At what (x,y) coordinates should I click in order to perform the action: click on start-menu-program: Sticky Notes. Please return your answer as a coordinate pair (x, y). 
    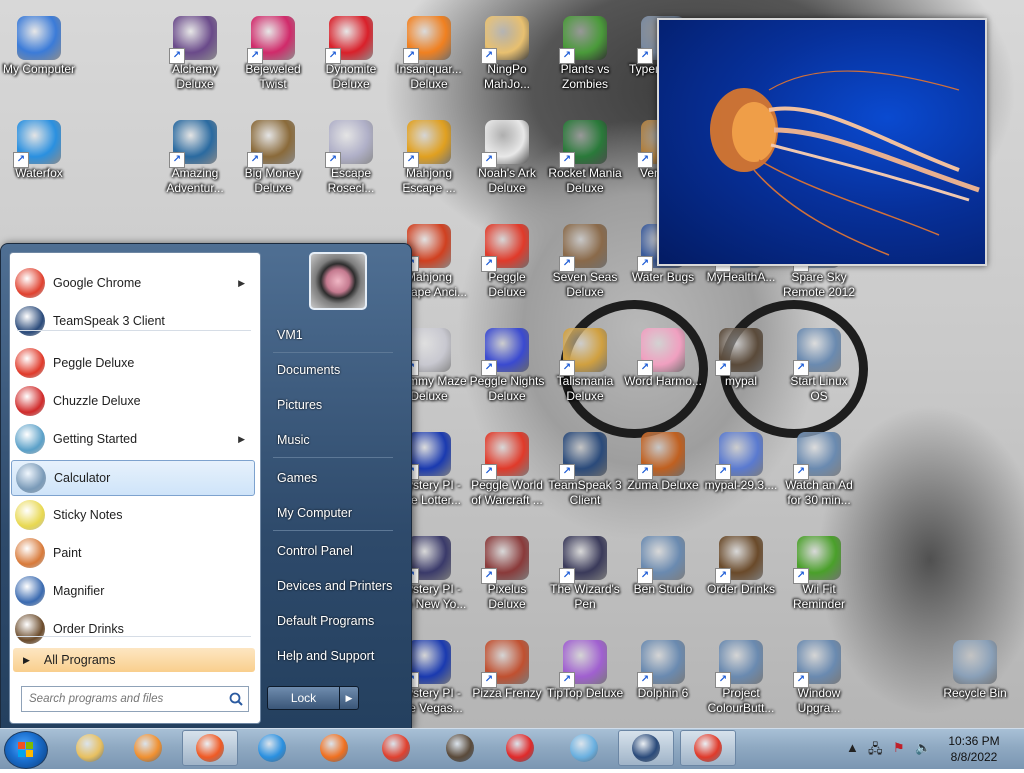
    Looking at the image, I should click on (132, 515).